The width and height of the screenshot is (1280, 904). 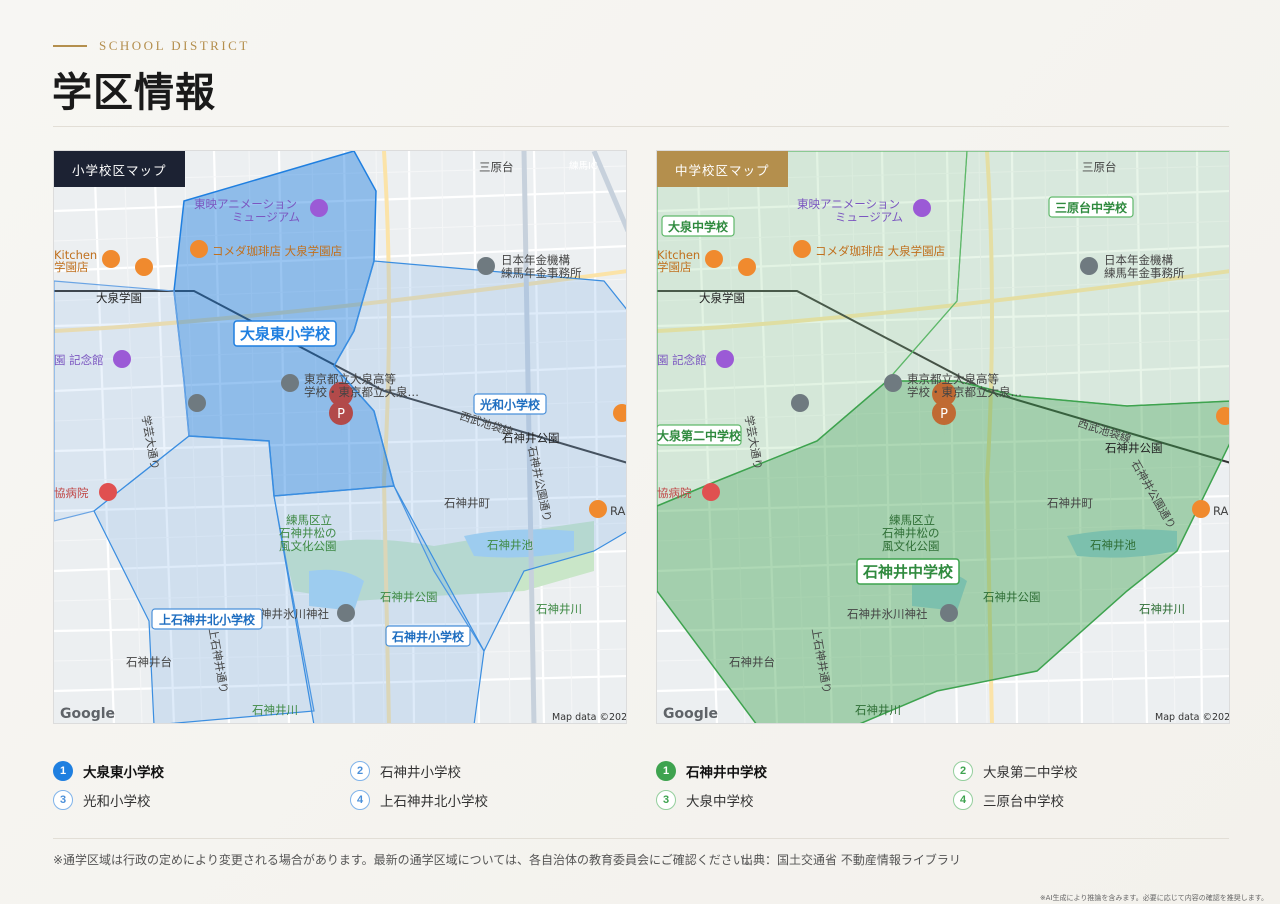 I want to click on legend-label: 大泉第二中学校, so click(x=1030, y=773).